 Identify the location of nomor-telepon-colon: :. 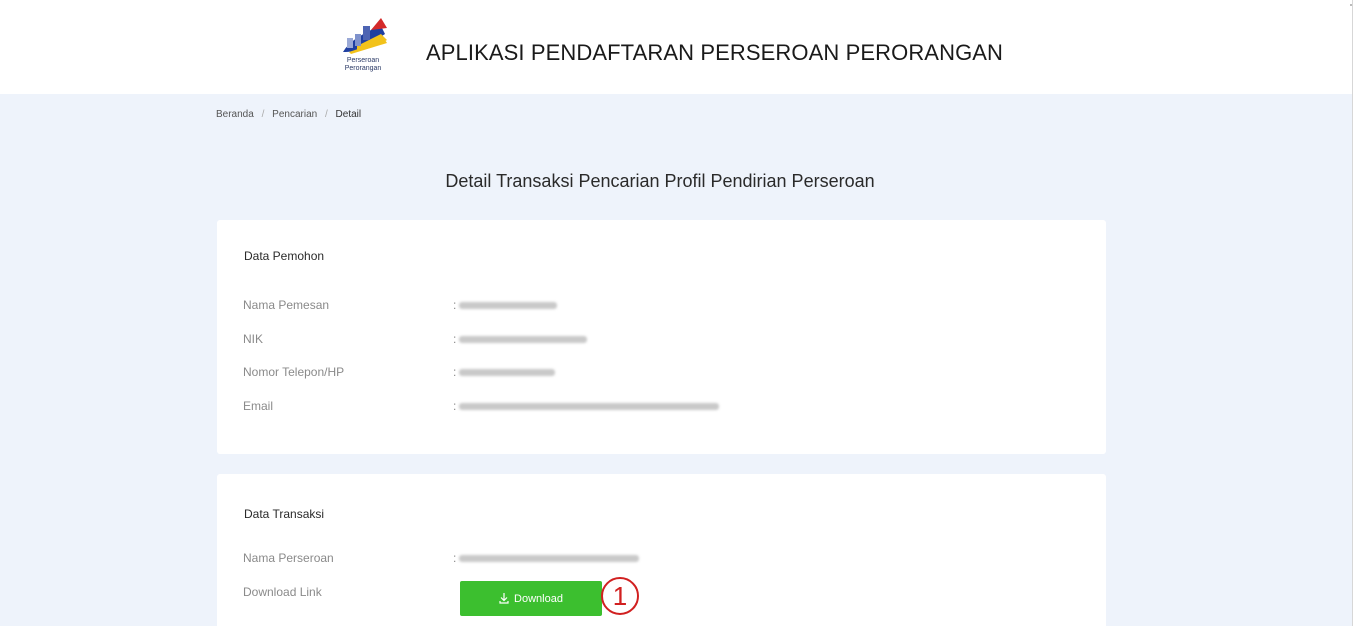
(455, 372).